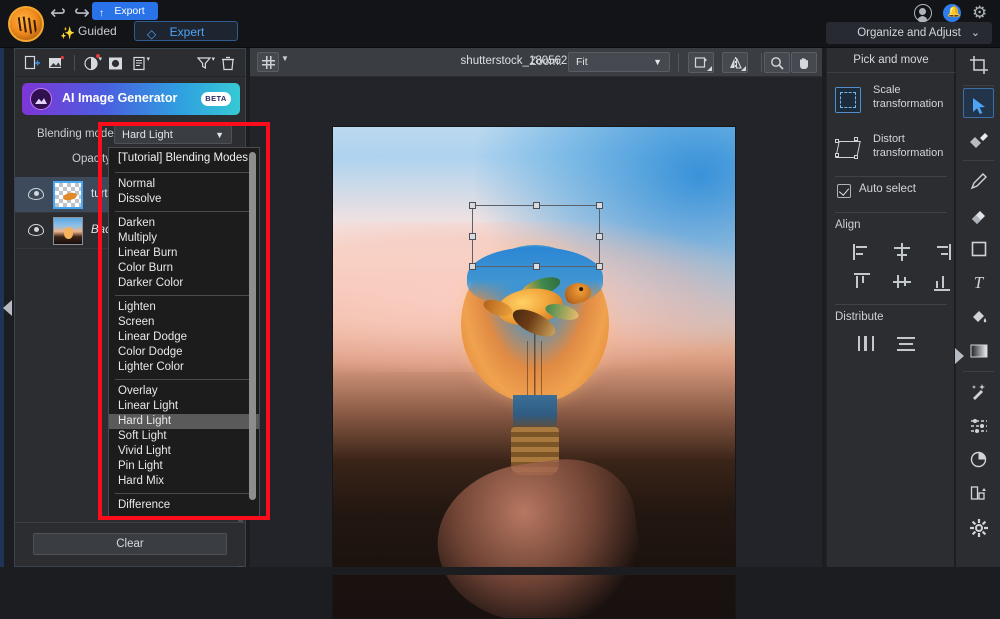  What do you see at coordinates (184, 367) in the screenshot?
I see `dropdown-item-lighter-color: Lighter Color` at bounding box center [184, 367].